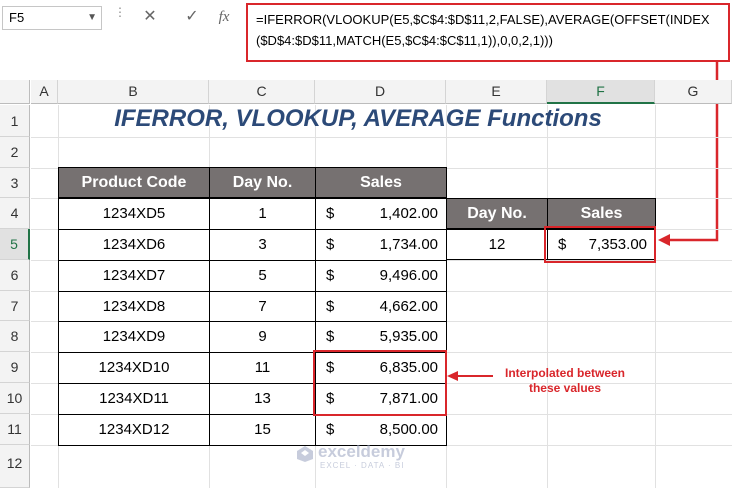 The height and width of the screenshot is (488, 732). Describe the element at coordinates (15, 306) in the screenshot. I see `row-header-7: 7` at that location.